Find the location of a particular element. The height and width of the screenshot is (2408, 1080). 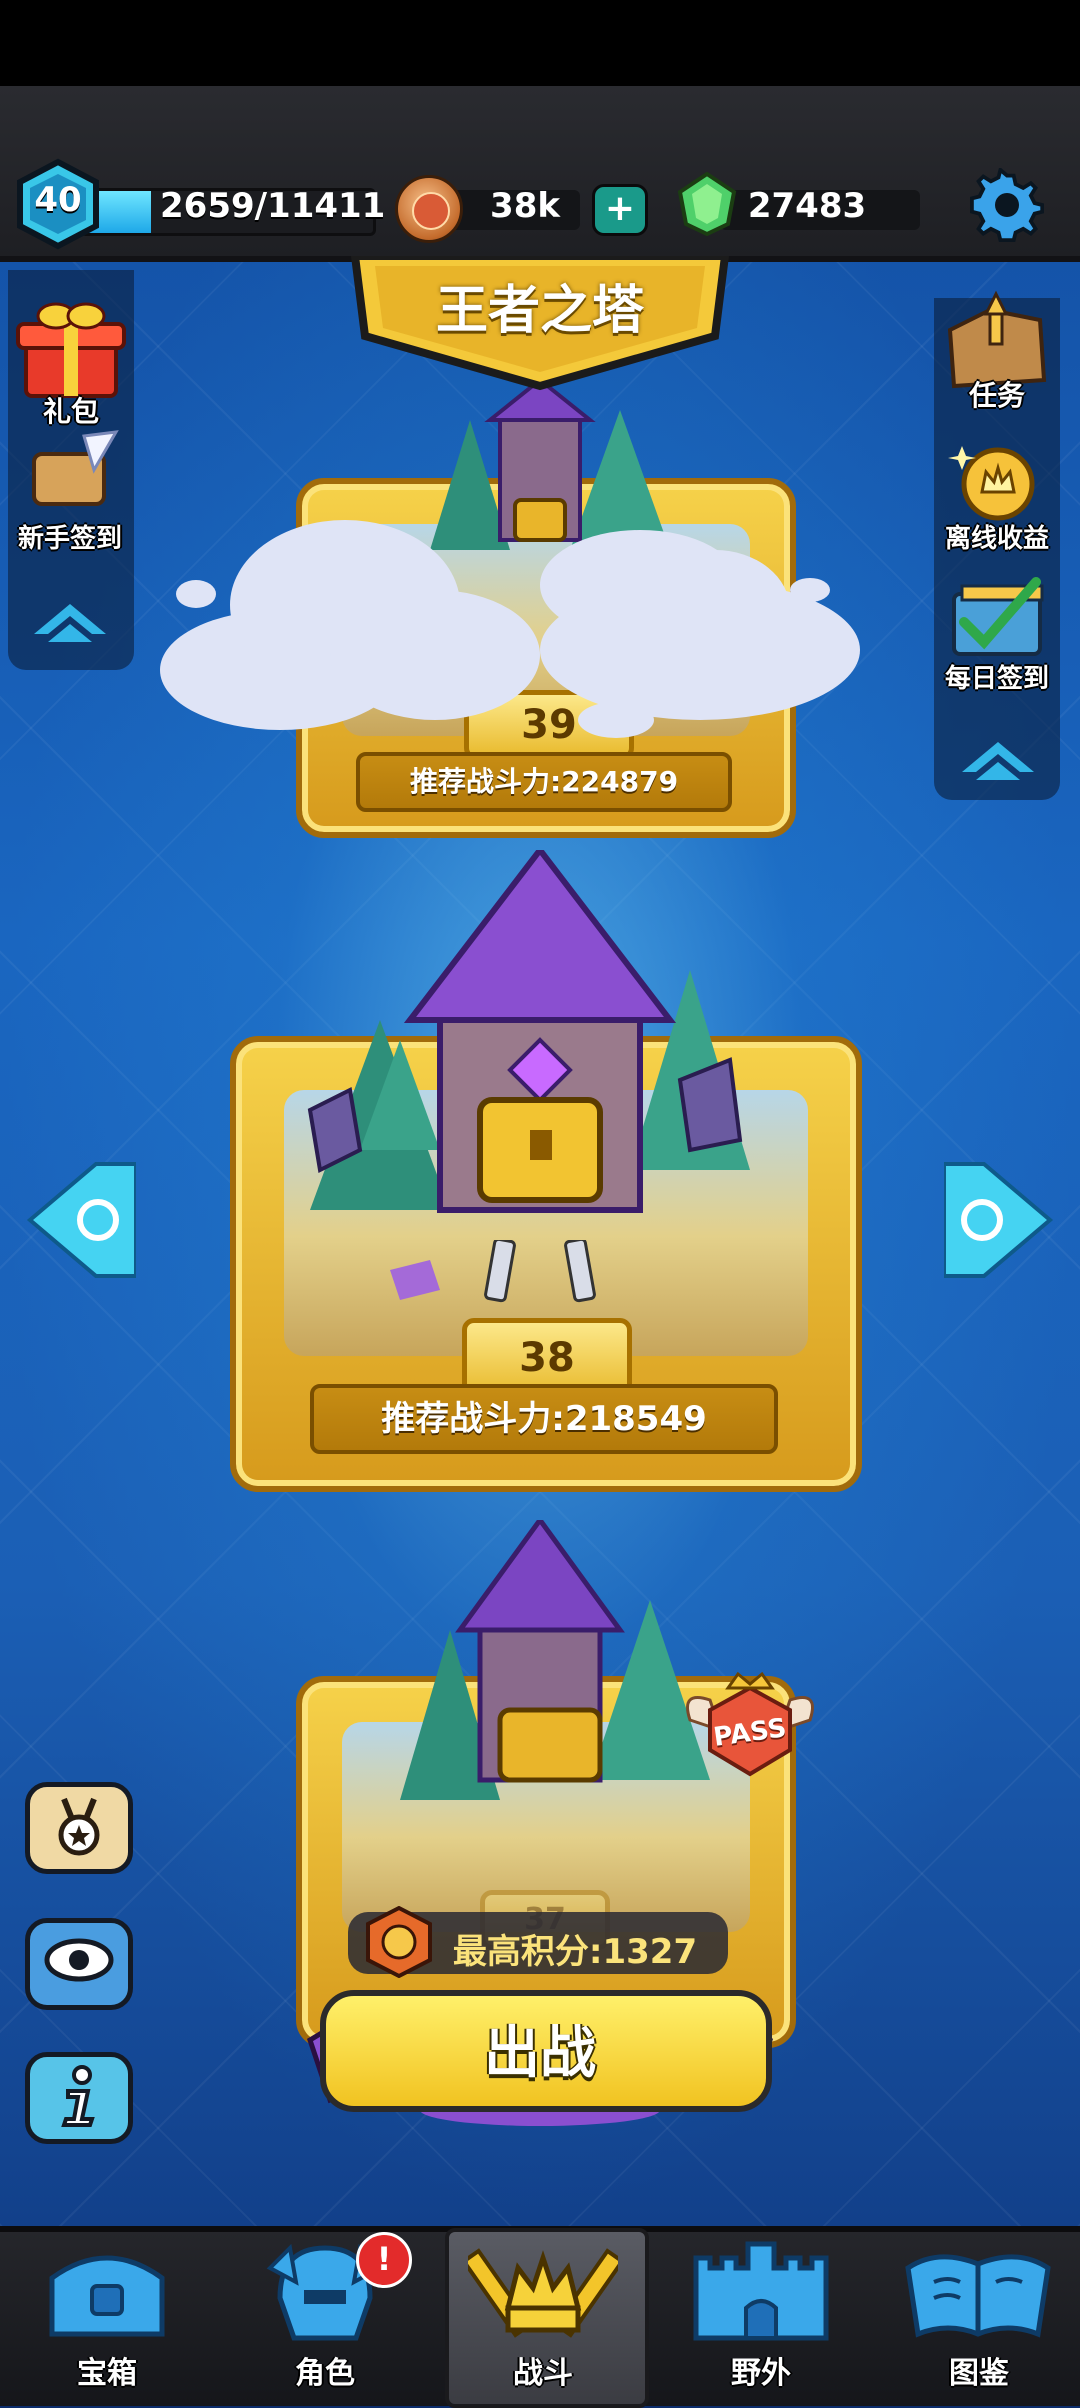

task-label: 任务 is located at coordinates (997, 394).